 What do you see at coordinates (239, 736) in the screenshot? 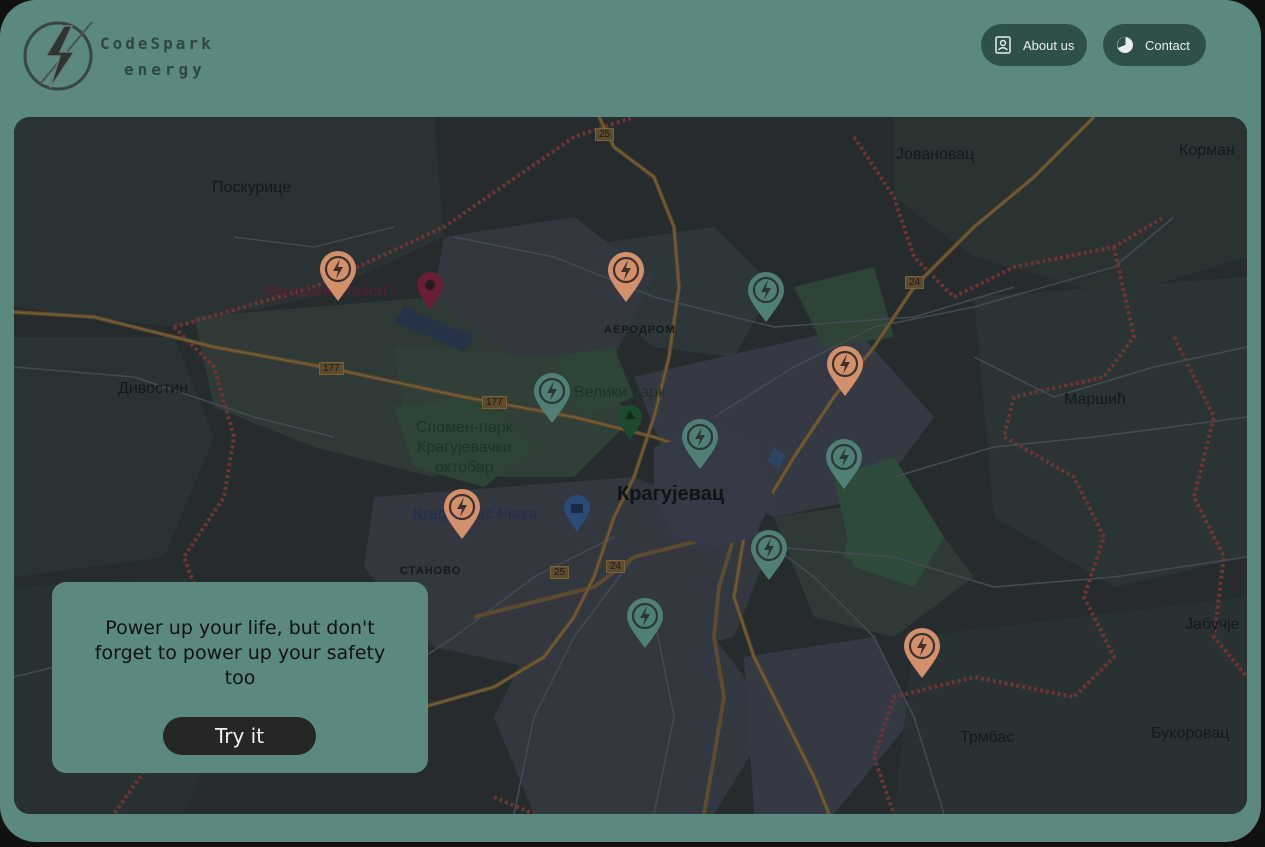
I see `try-it-button: Try it` at bounding box center [239, 736].